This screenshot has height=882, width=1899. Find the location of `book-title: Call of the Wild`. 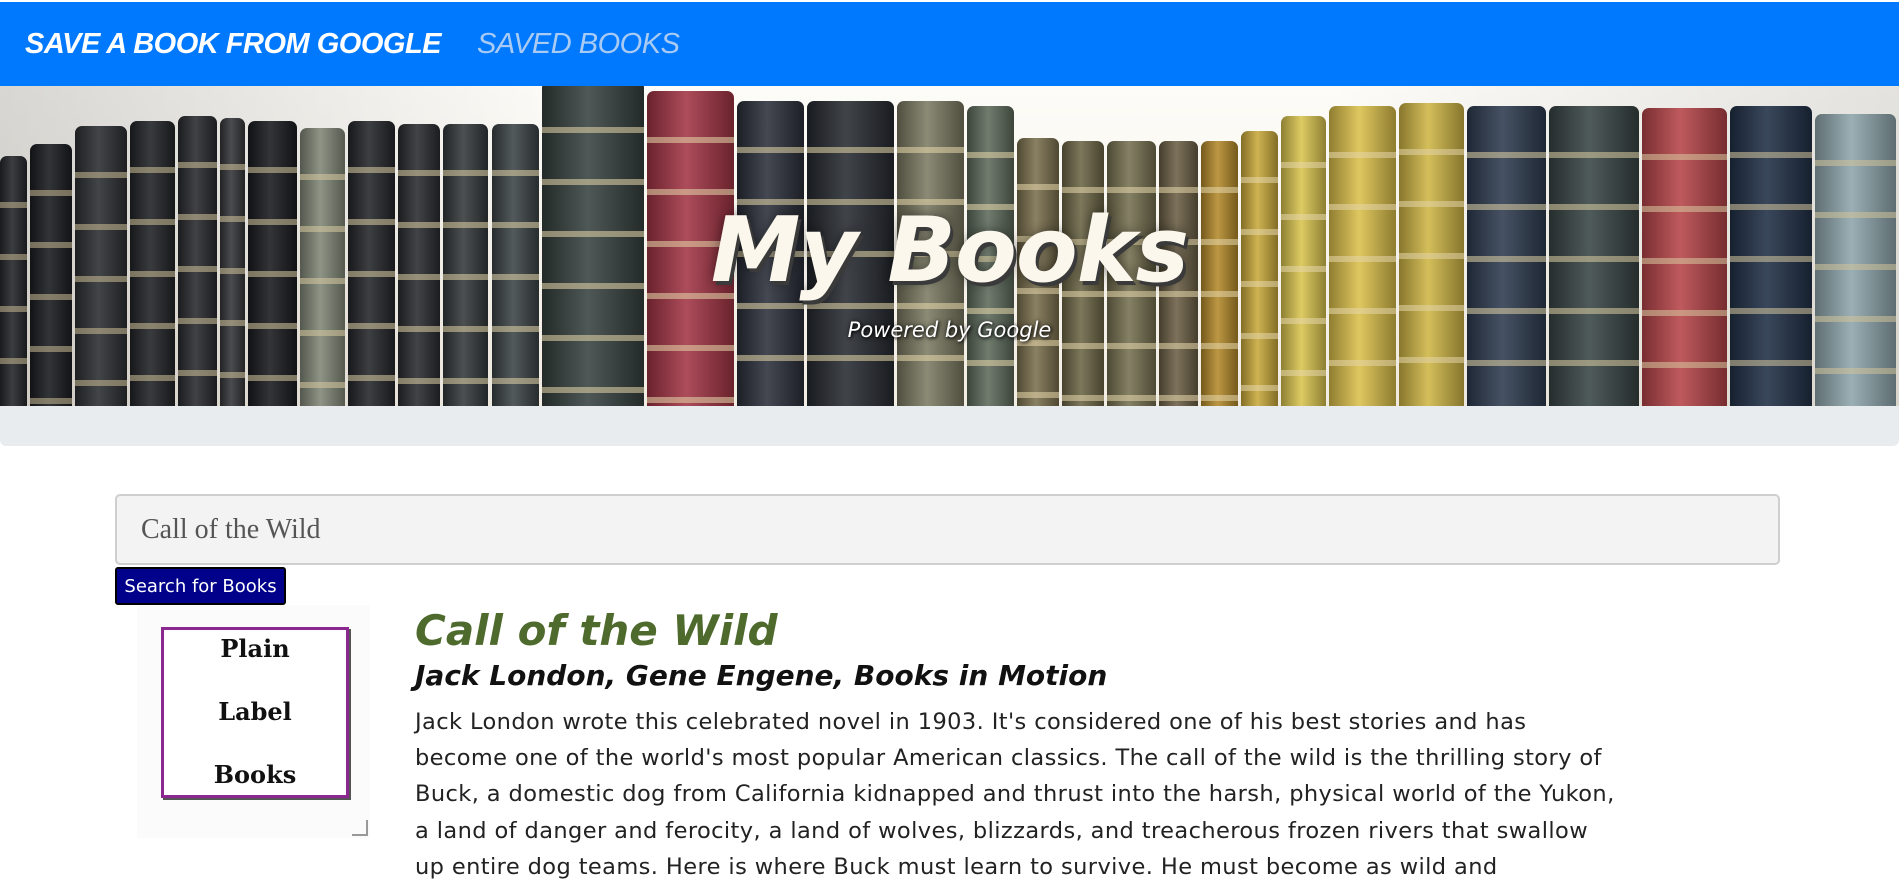

book-title: Call of the Wild is located at coordinates (596, 630).